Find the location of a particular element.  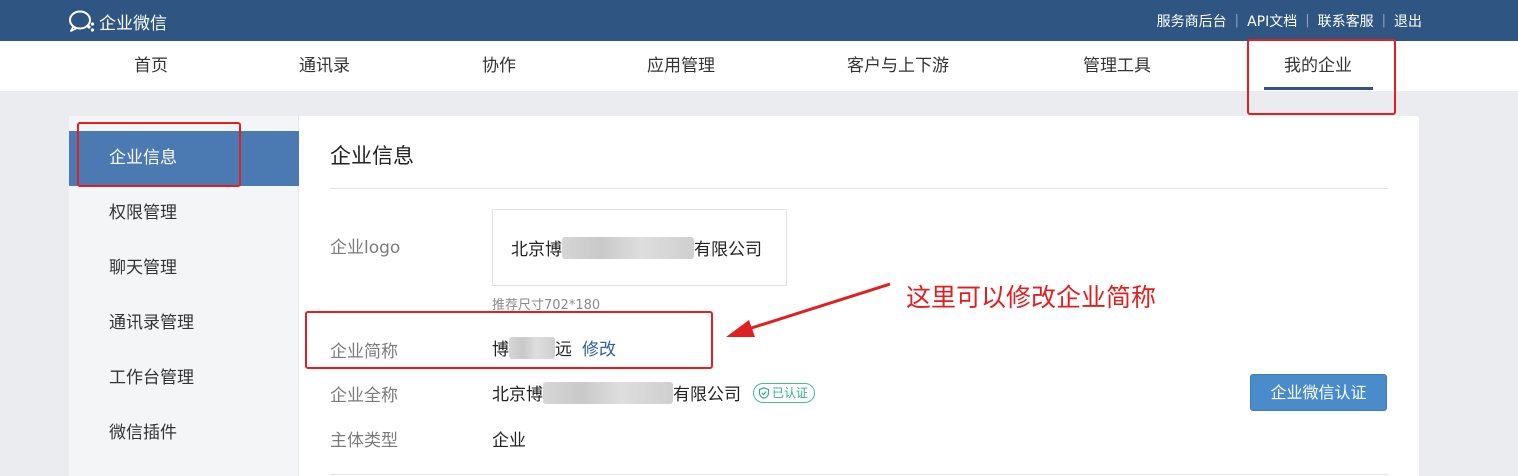

logo-size-hint: 推荐尺寸702*180 is located at coordinates (546, 305).